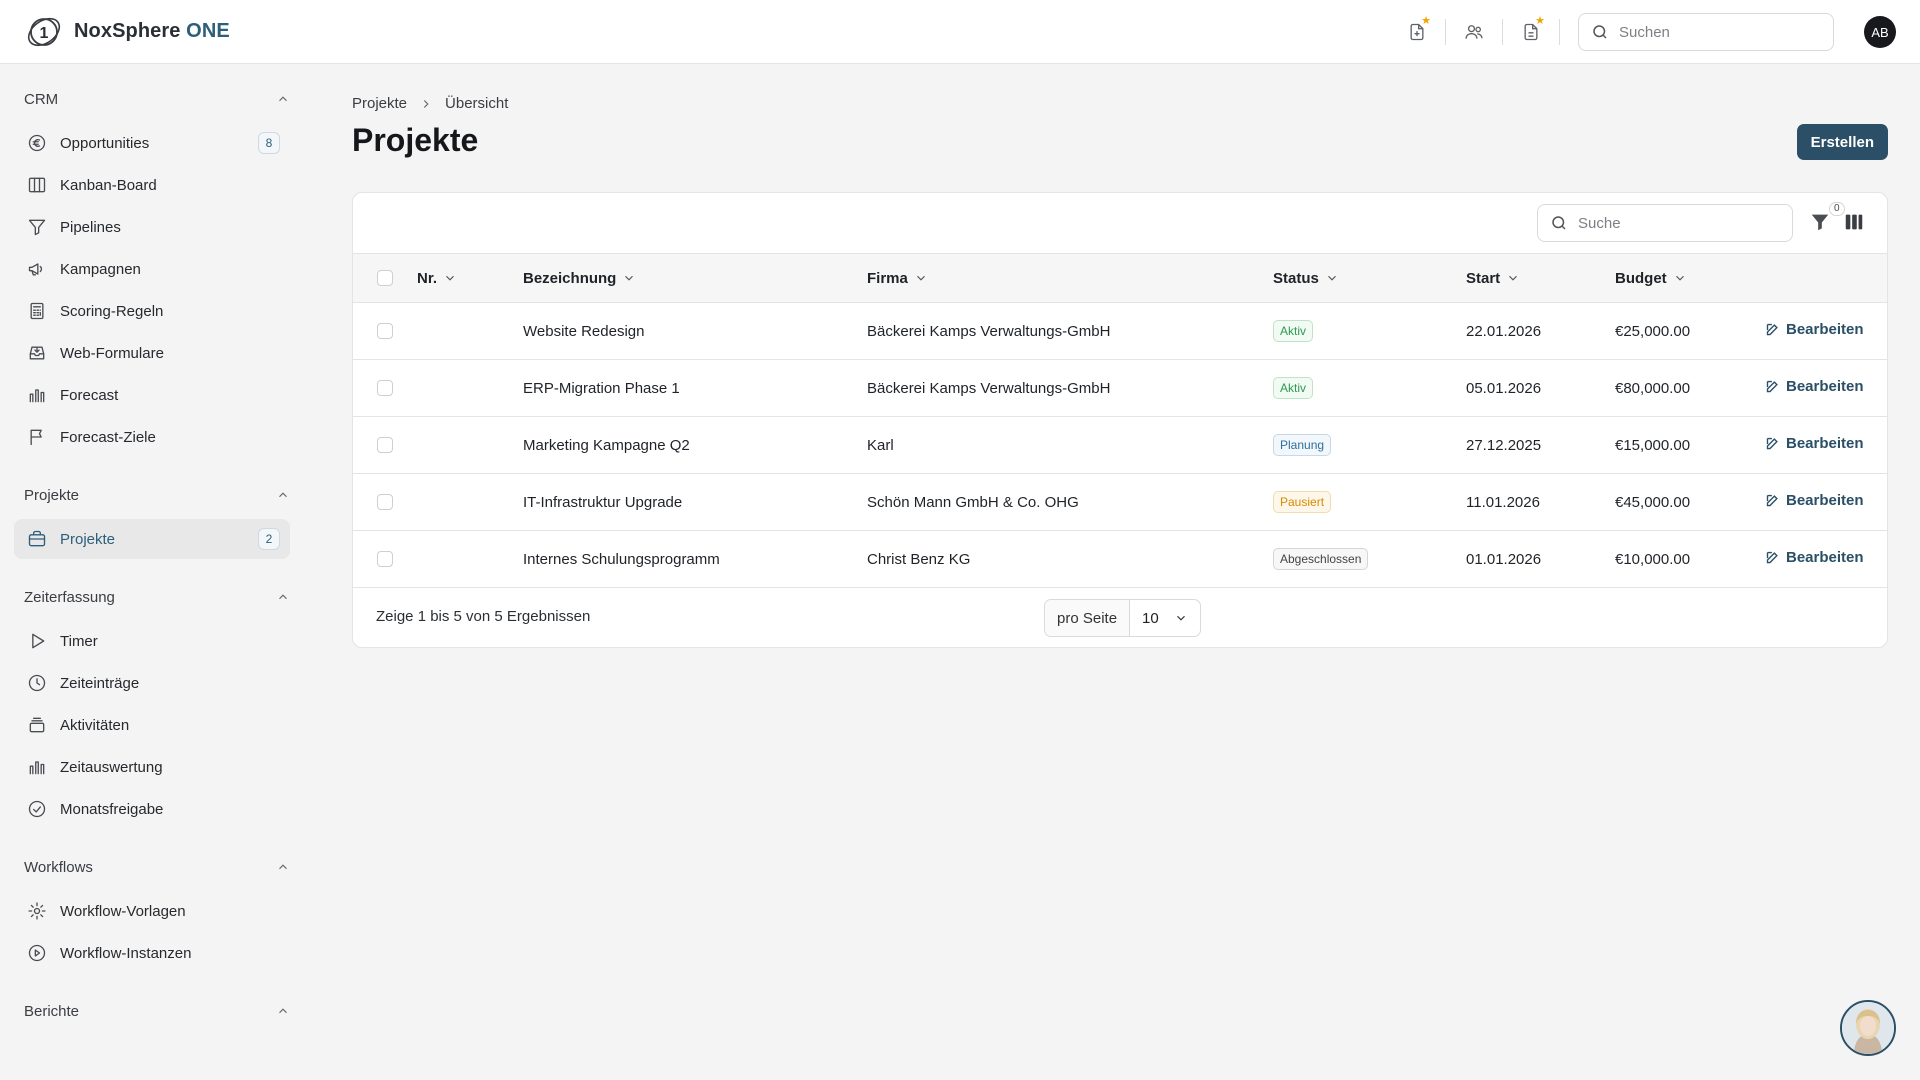 This screenshot has height=1080, width=1920. Describe the element at coordinates (379, 103) in the screenshot. I see `breadcrumb-link-projekte: Projekte` at that location.